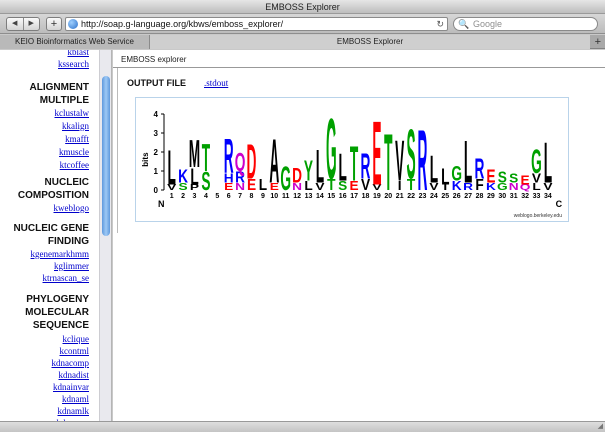 This screenshot has height=432, width=605. Describe the element at coordinates (600, 427) in the screenshot. I see `resize-grip-icon: ◢` at that location.